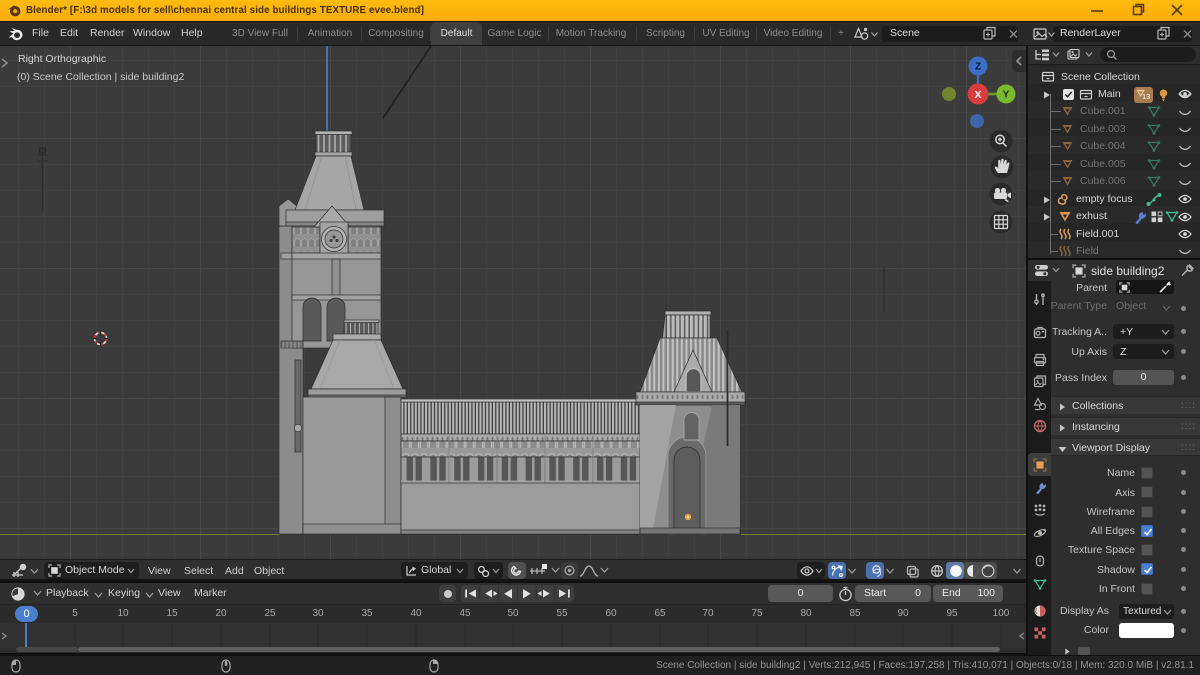  Describe the element at coordinates (977, 95) in the screenshot. I see `svg-text: X` at that location.